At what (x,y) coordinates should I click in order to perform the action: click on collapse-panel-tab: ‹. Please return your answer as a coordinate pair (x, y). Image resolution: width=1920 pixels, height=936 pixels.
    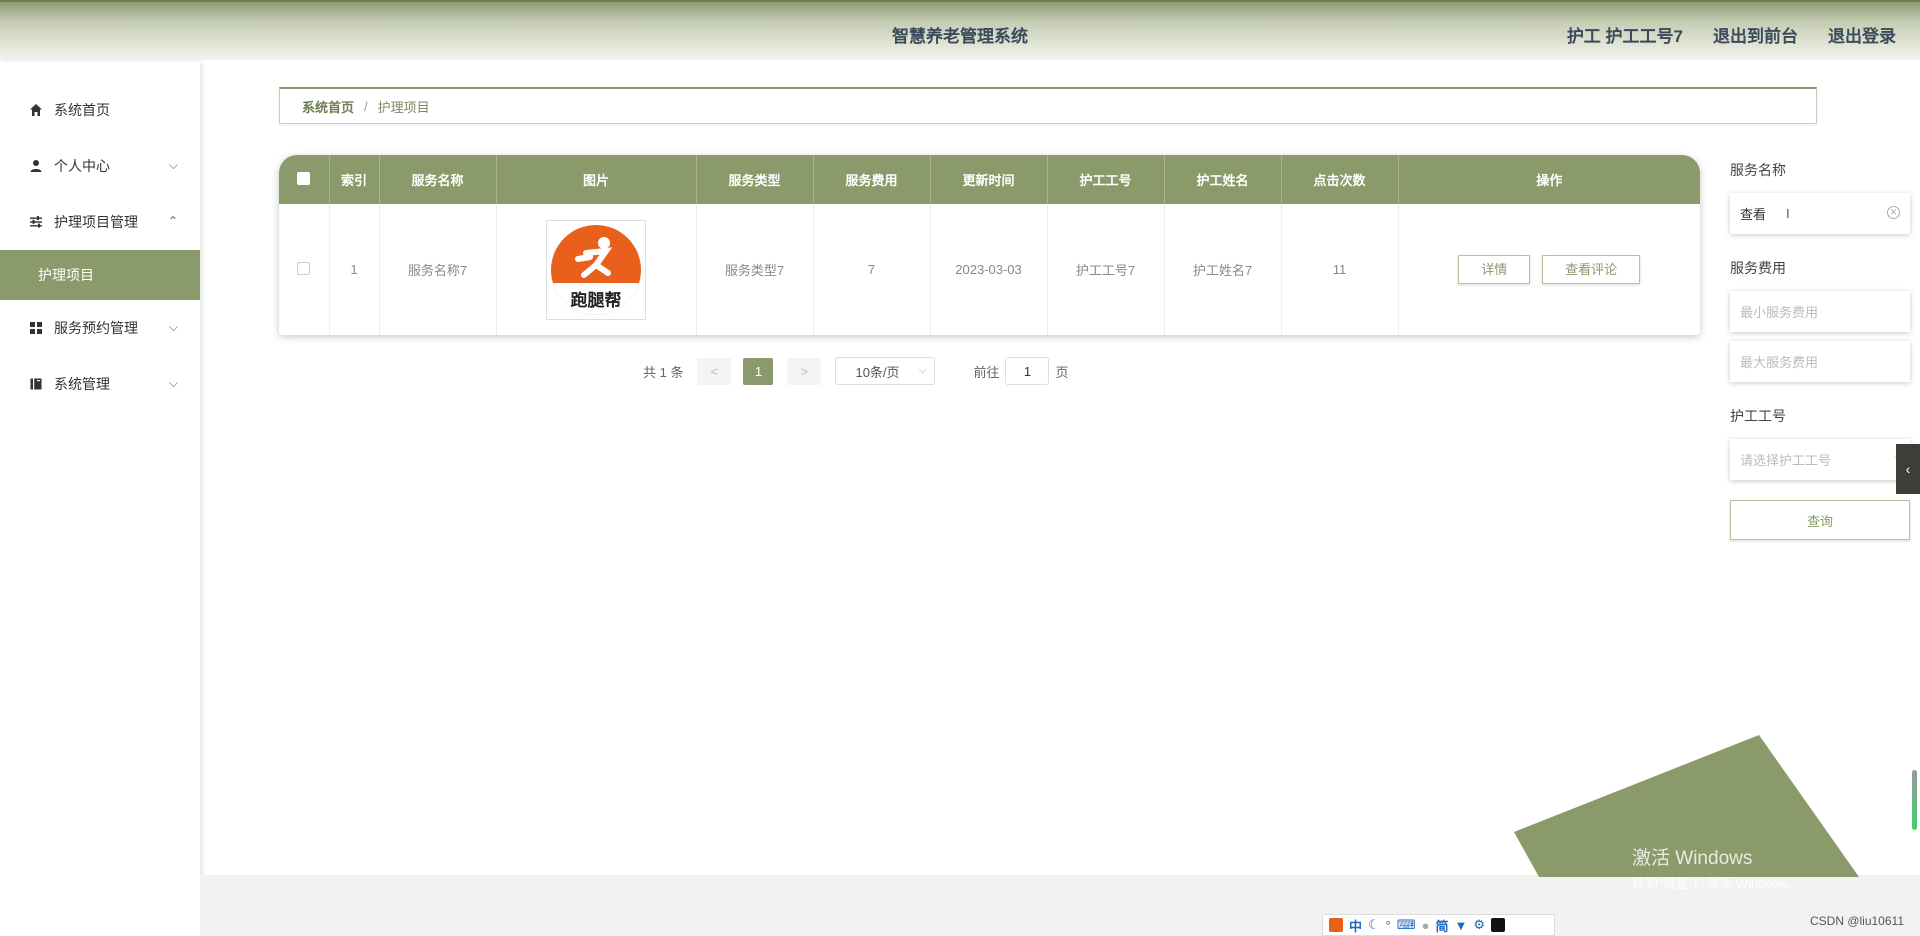
    Looking at the image, I should click on (1908, 469).